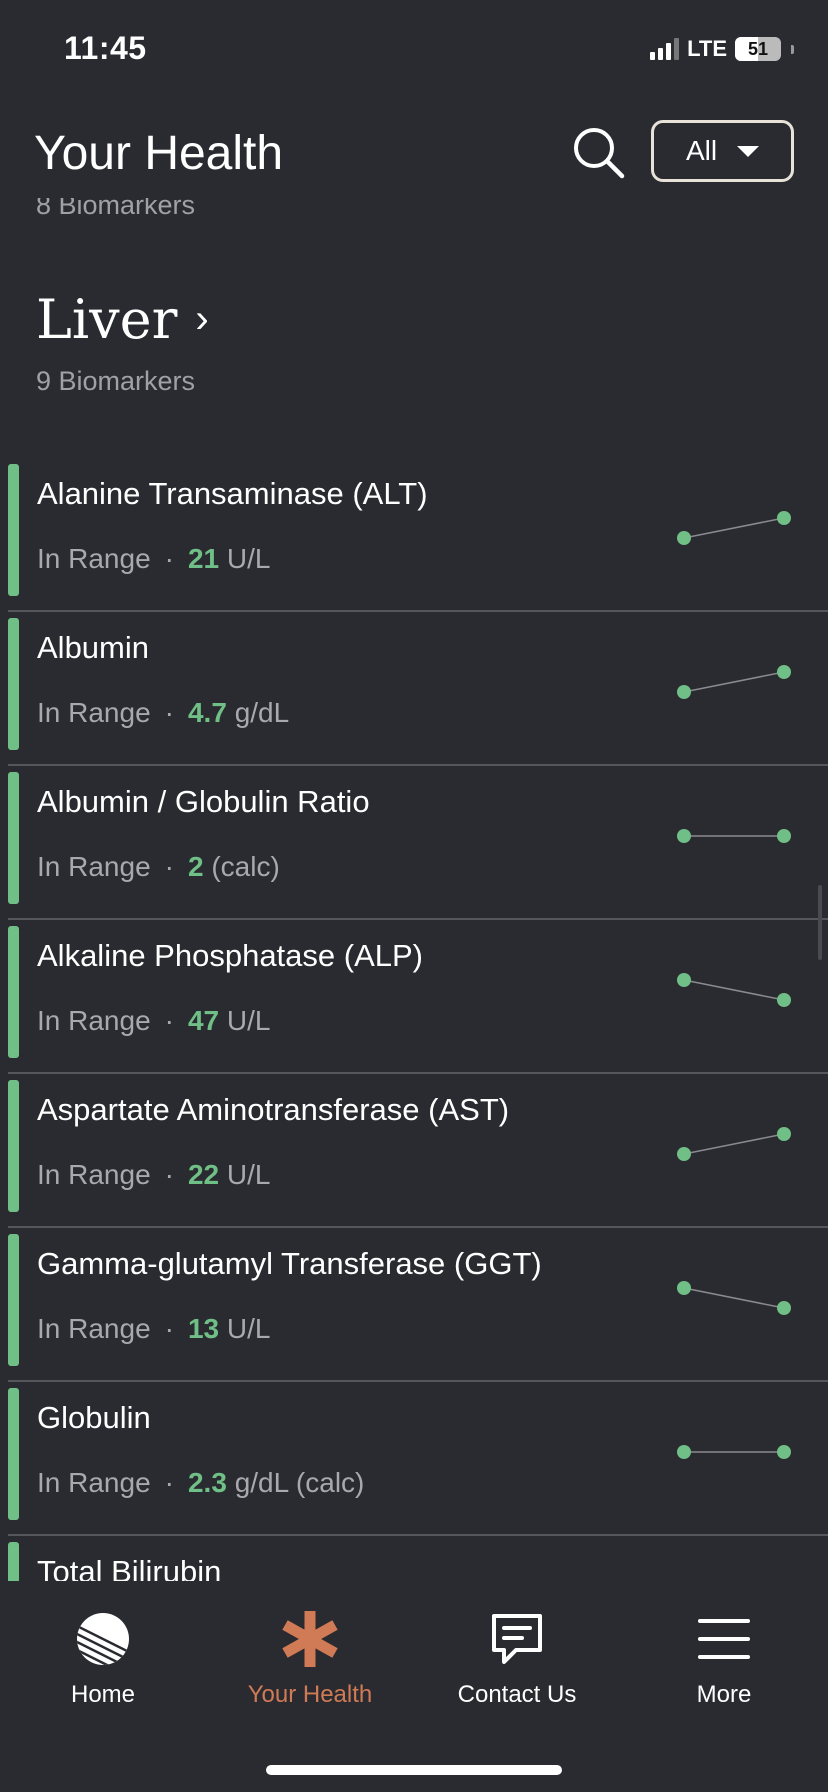 The width and height of the screenshot is (828, 1792). Describe the element at coordinates (820, 922) in the screenshot. I see `scrollbar` at that location.